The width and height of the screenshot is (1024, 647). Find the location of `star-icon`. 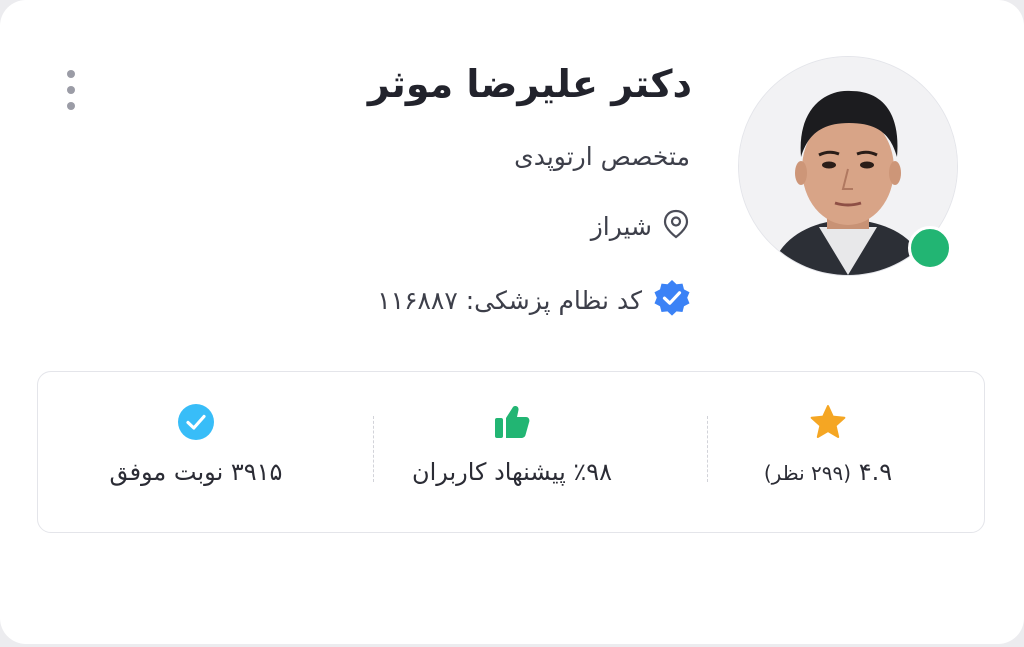

star-icon is located at coordinates (828, 422).